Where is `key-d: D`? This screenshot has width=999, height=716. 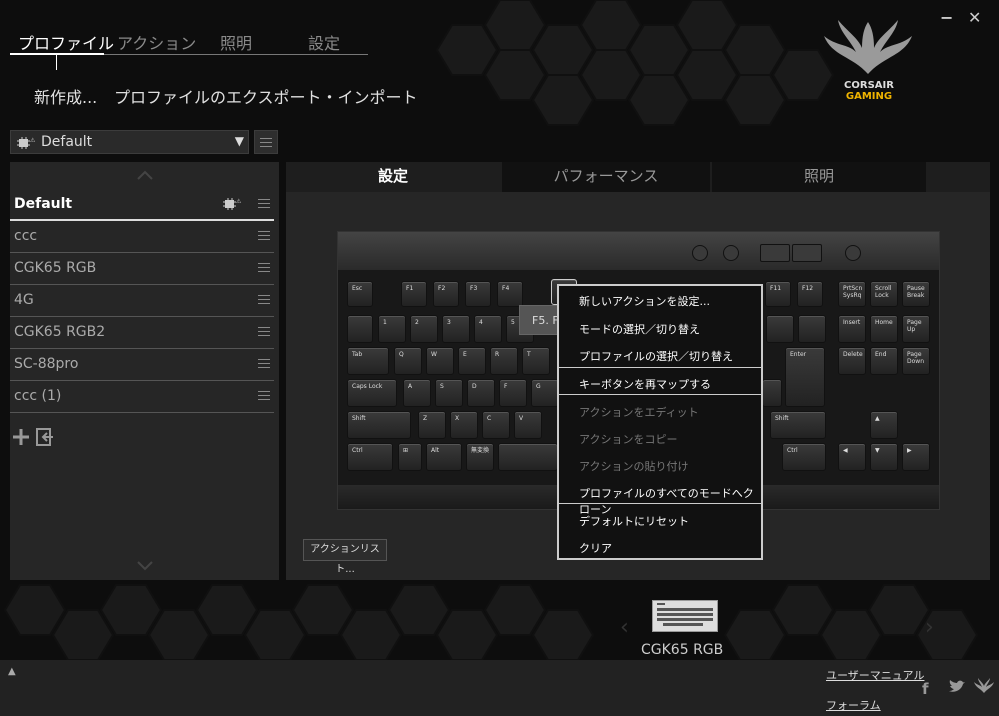 key-d: D is located at coordinates (481, 393).